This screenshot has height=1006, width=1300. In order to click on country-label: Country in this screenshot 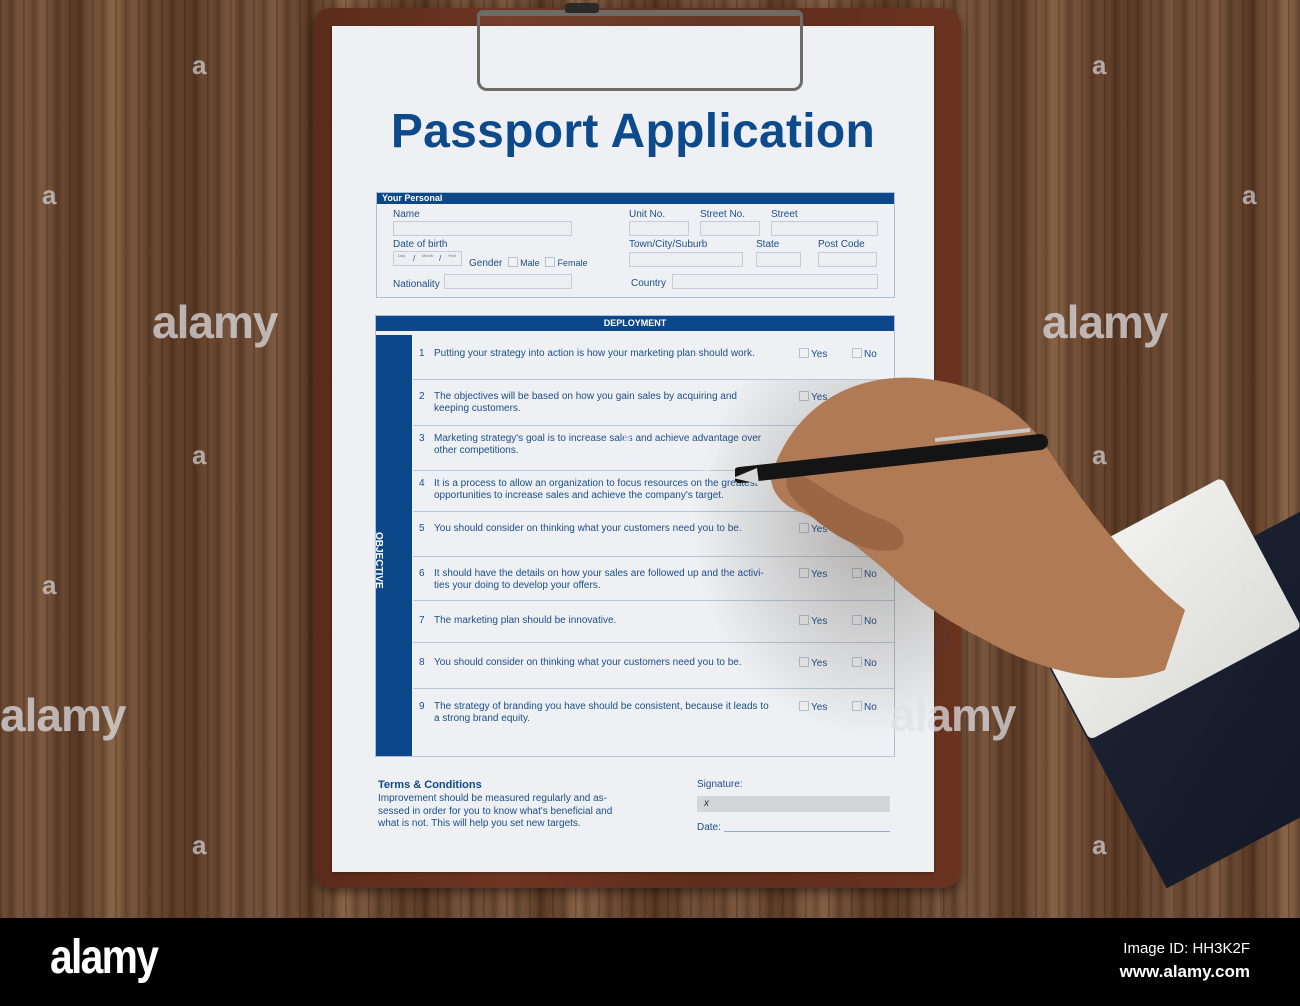, I will do `click(649, 283)`.